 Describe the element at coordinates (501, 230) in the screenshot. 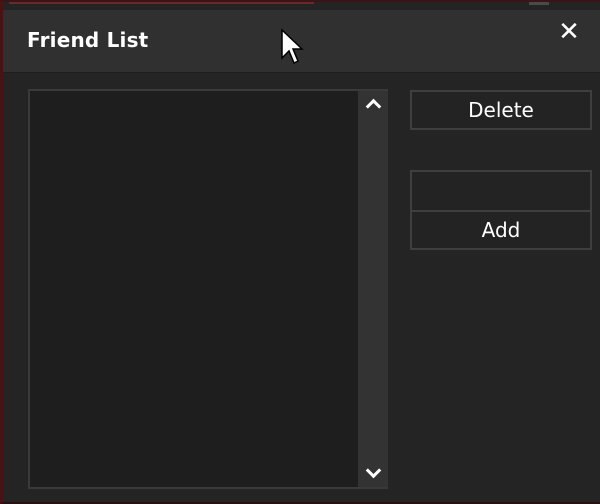

I see `add-button: Add` at that location.